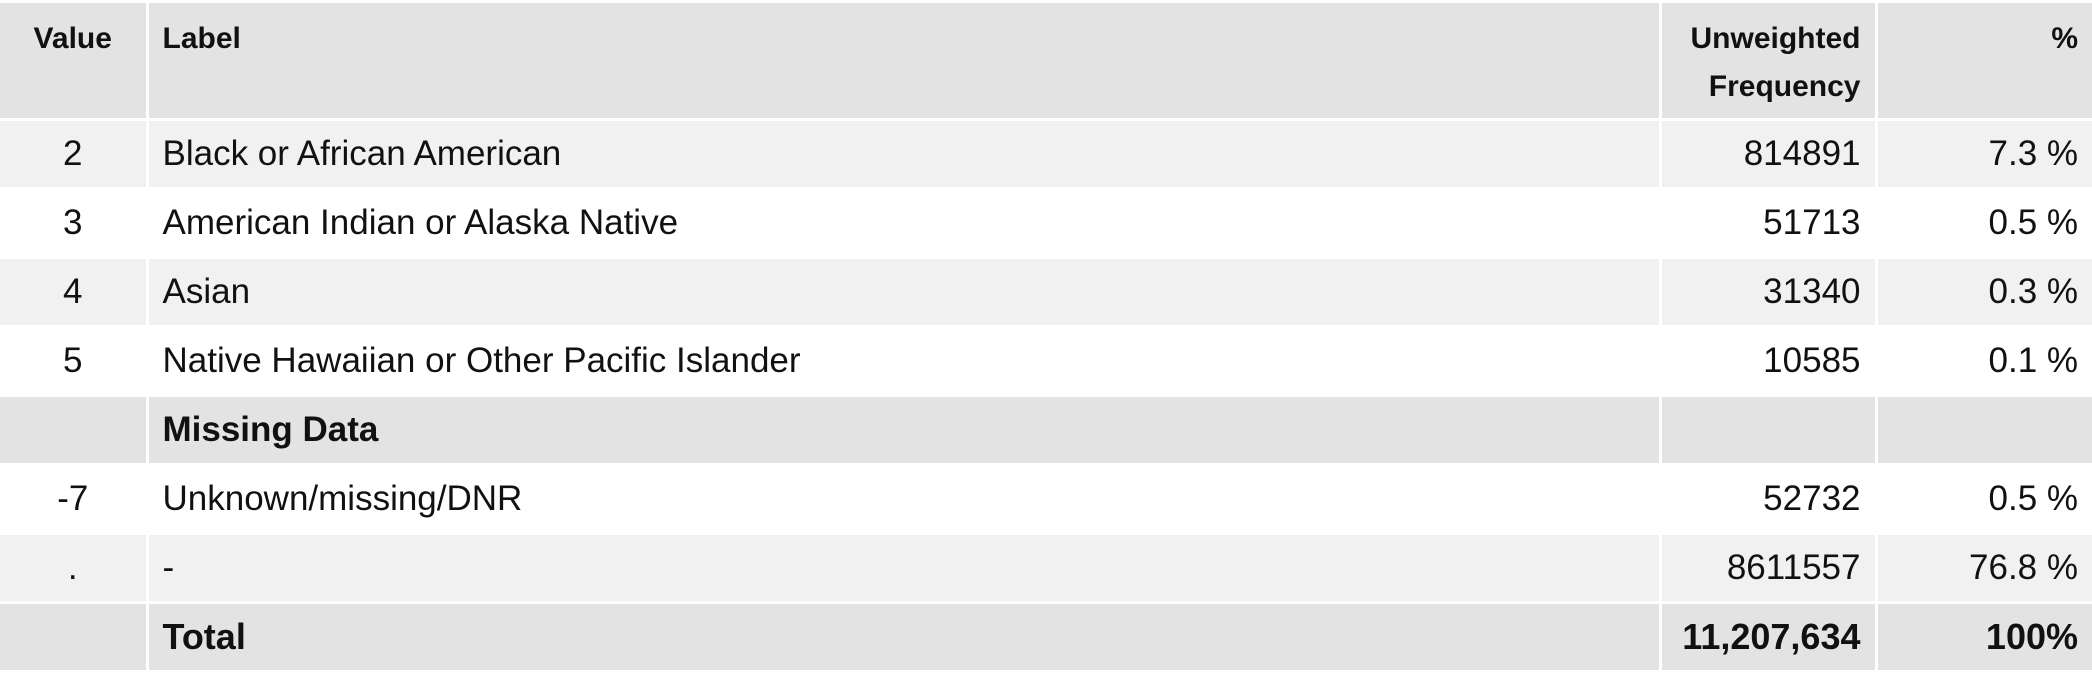  Describe the element at coordinates (903, 637) in the screenshot. I see `total-label: Total` at that location.